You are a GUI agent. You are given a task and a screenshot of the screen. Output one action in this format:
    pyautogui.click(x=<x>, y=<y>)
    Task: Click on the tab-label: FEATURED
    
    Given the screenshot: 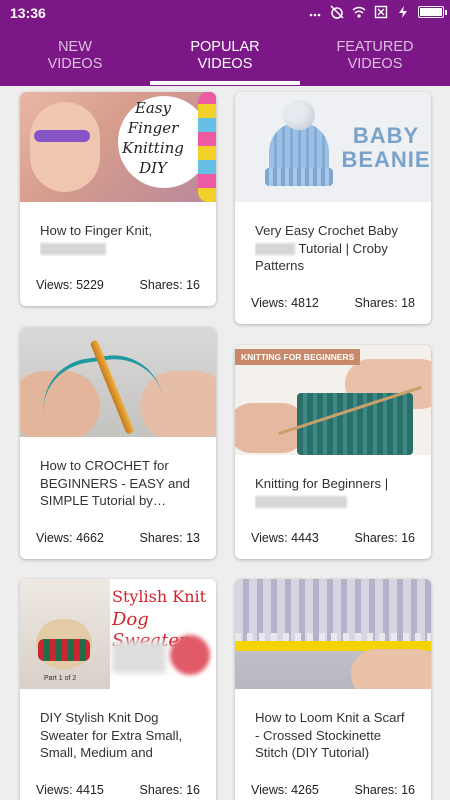 What is the action you would take?
    pyautogui.click(x=375, y=47)
    